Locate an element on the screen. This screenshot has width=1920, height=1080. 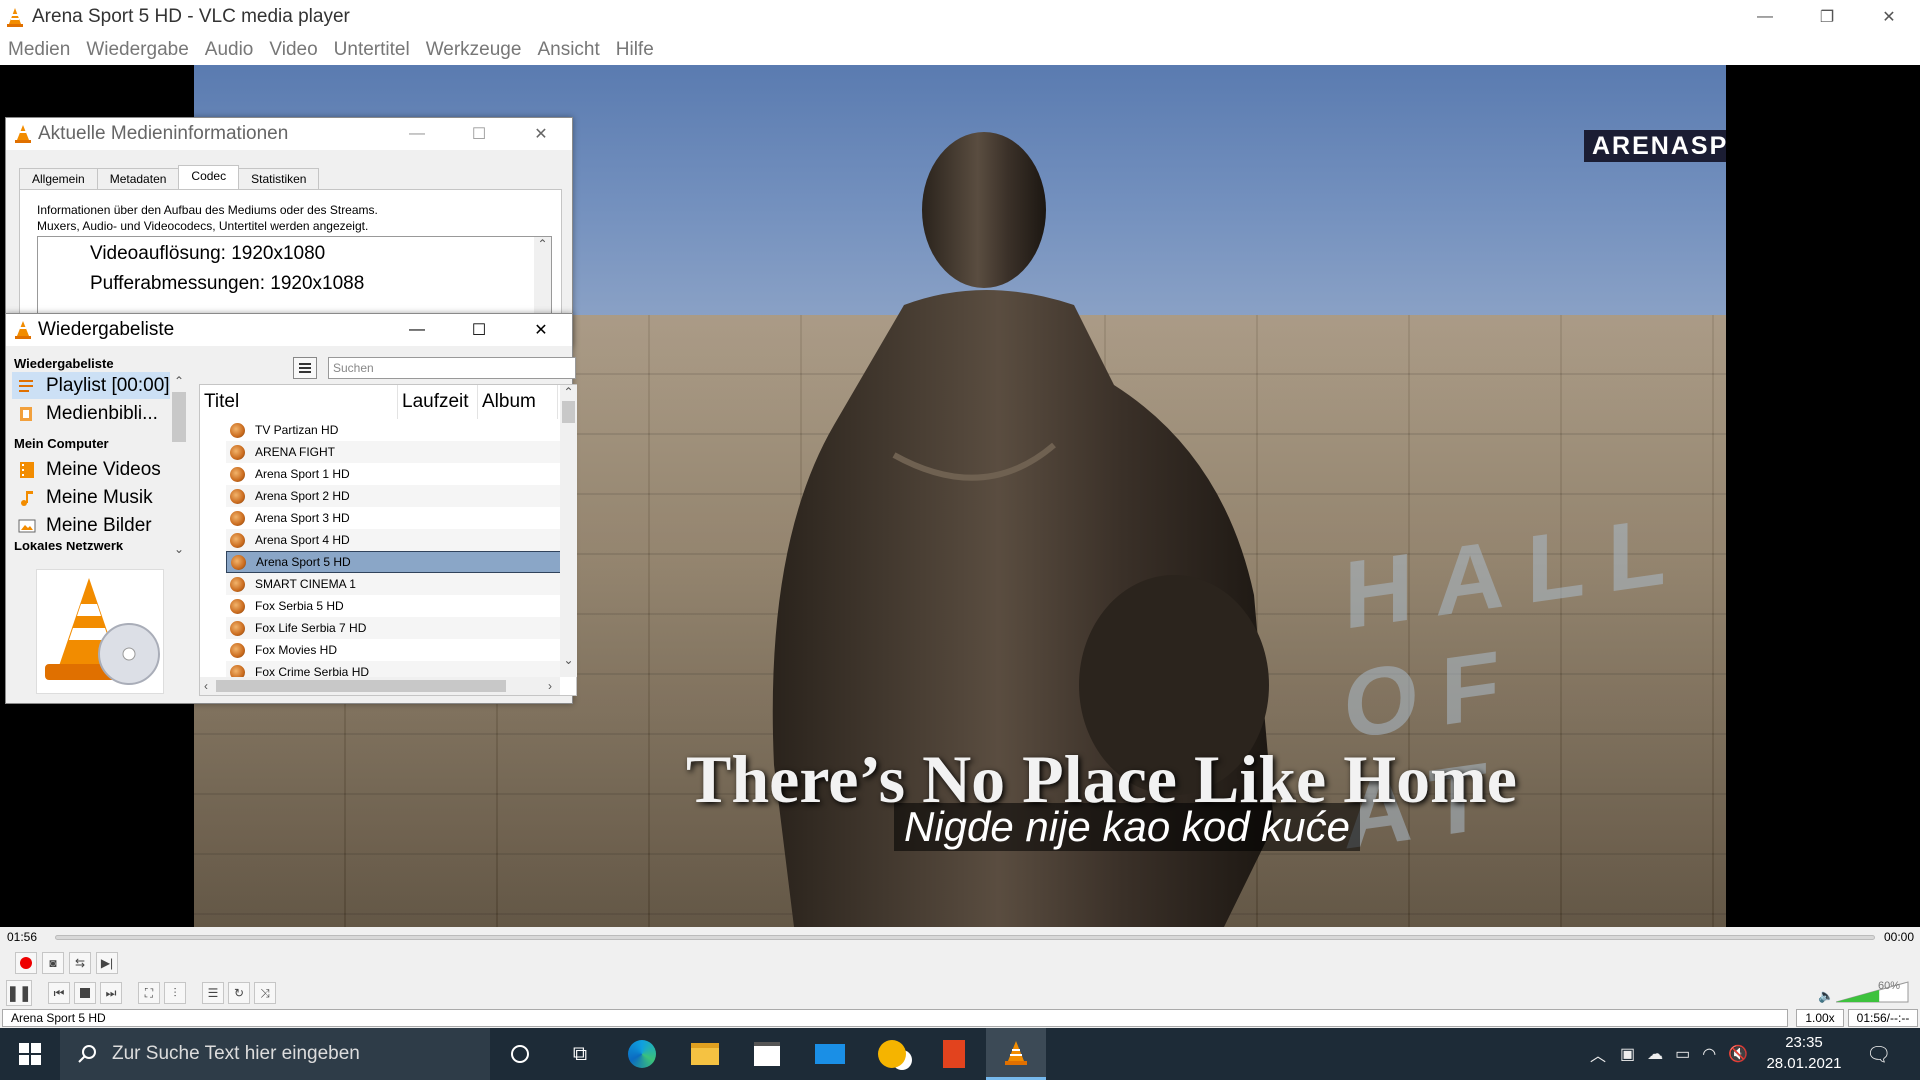
taskbar-search: Zur Suche Text hier eingeben is located at coordinates (275, 1054).